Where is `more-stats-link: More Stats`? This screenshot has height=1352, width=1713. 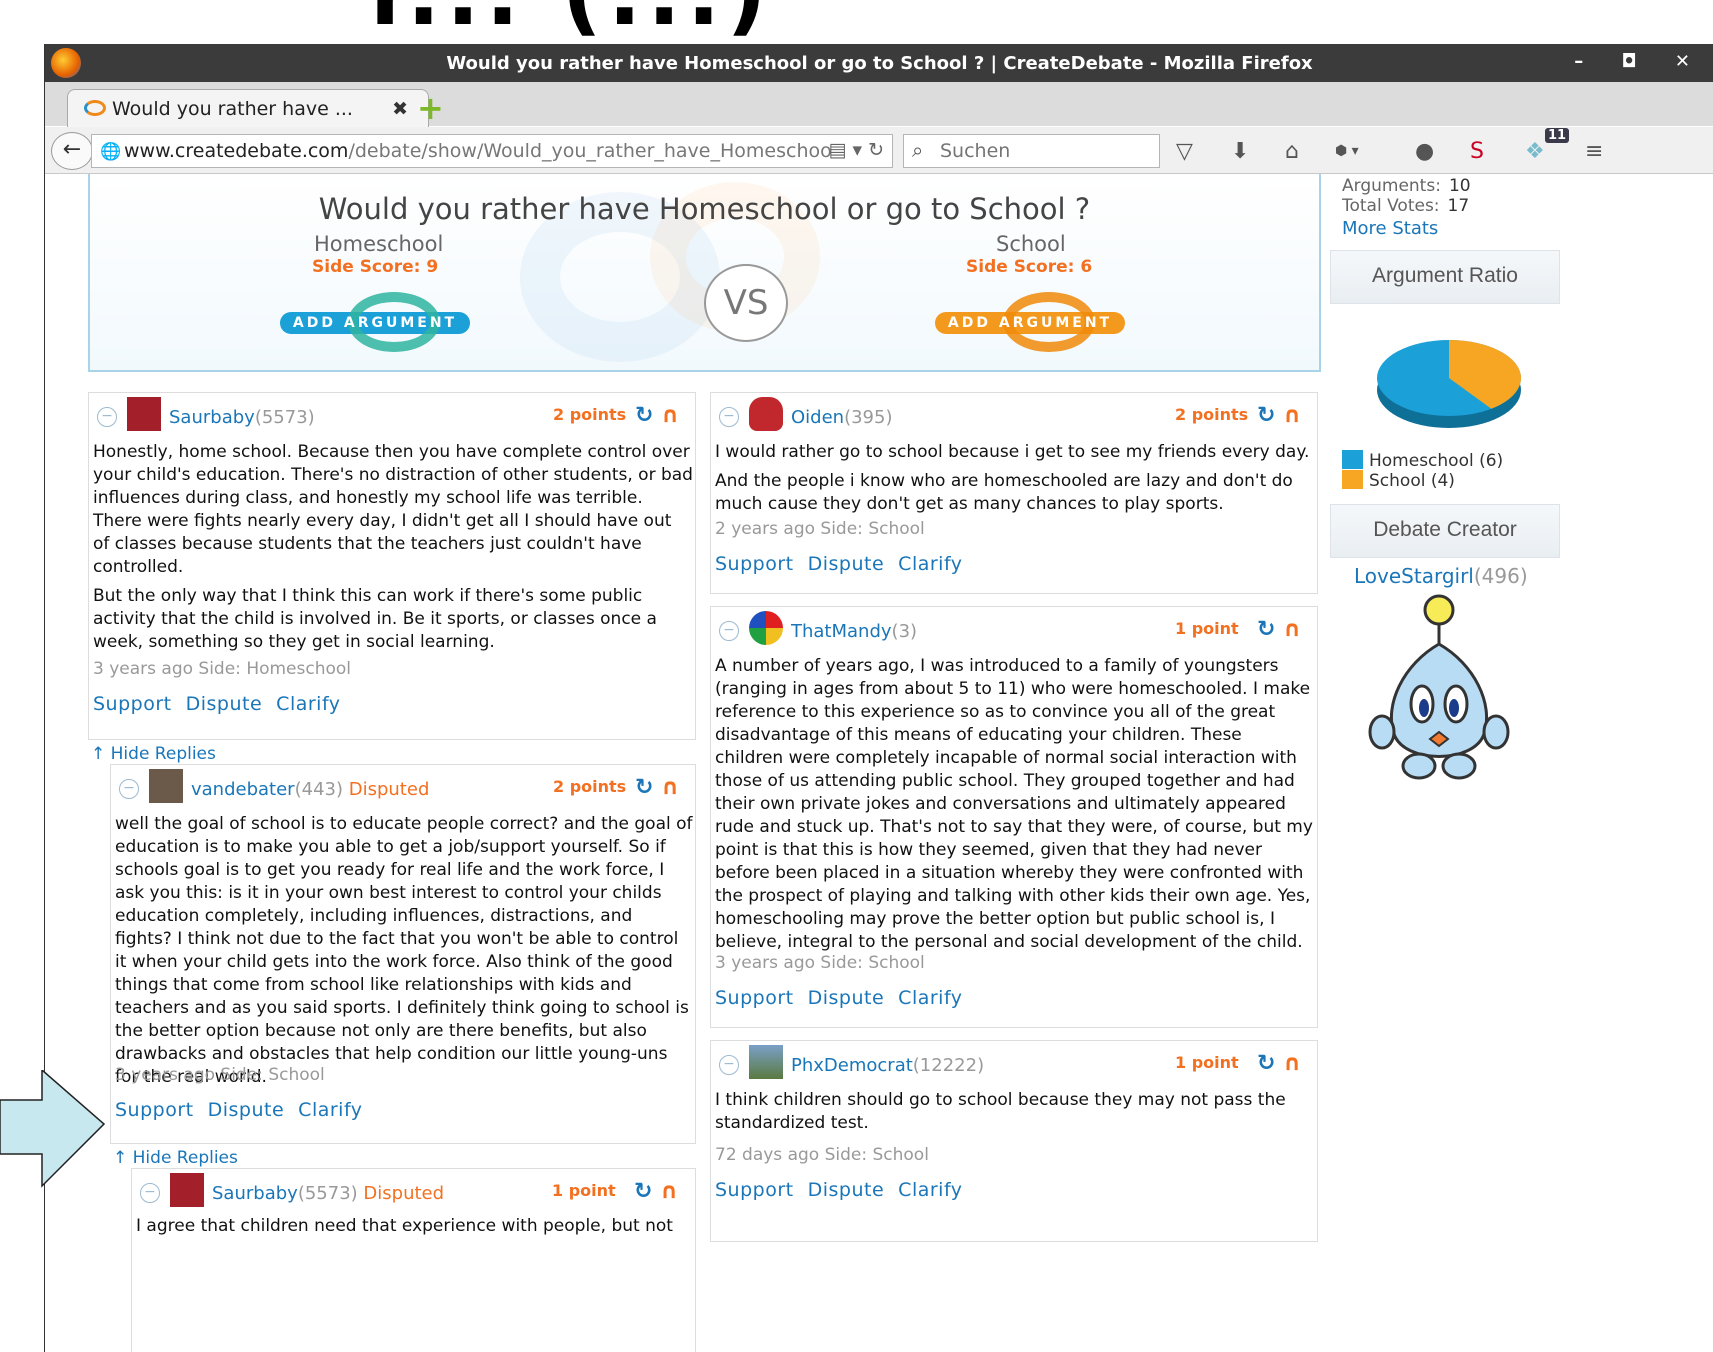 more-stats-link: More Stats is located at coordinates (1390, 228).